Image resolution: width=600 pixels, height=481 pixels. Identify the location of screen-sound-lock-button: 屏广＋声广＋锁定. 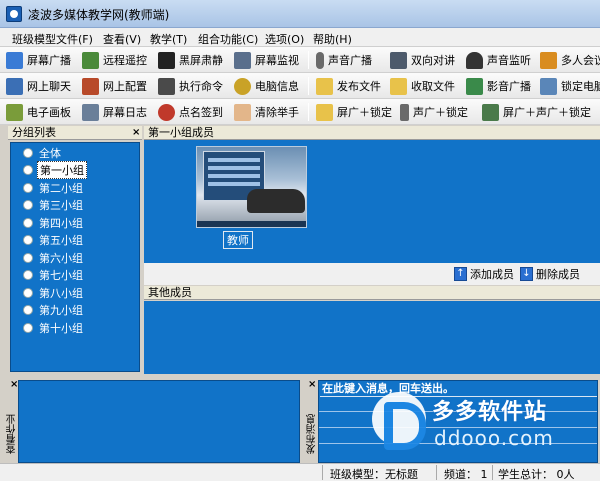
(536, 112).